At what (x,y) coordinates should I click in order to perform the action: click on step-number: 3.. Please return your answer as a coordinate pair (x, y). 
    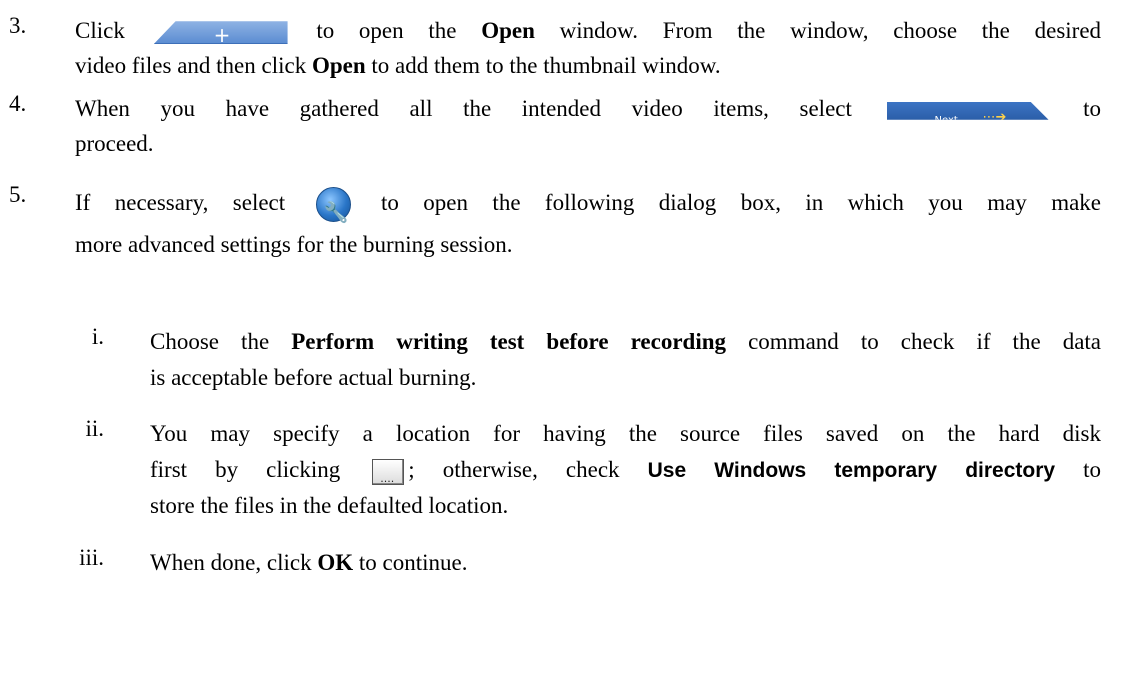
    Looking at the image, I should click on (18, 25).